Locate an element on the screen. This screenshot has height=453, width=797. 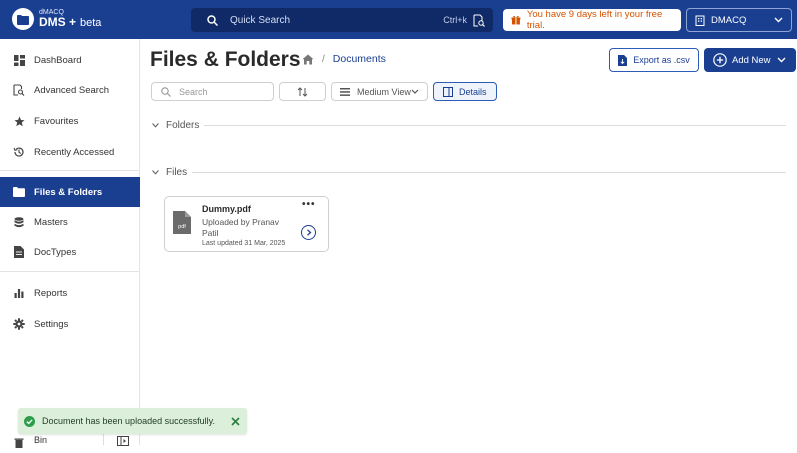
view-mode-label: Medium View is located at coordinates (384, 91).